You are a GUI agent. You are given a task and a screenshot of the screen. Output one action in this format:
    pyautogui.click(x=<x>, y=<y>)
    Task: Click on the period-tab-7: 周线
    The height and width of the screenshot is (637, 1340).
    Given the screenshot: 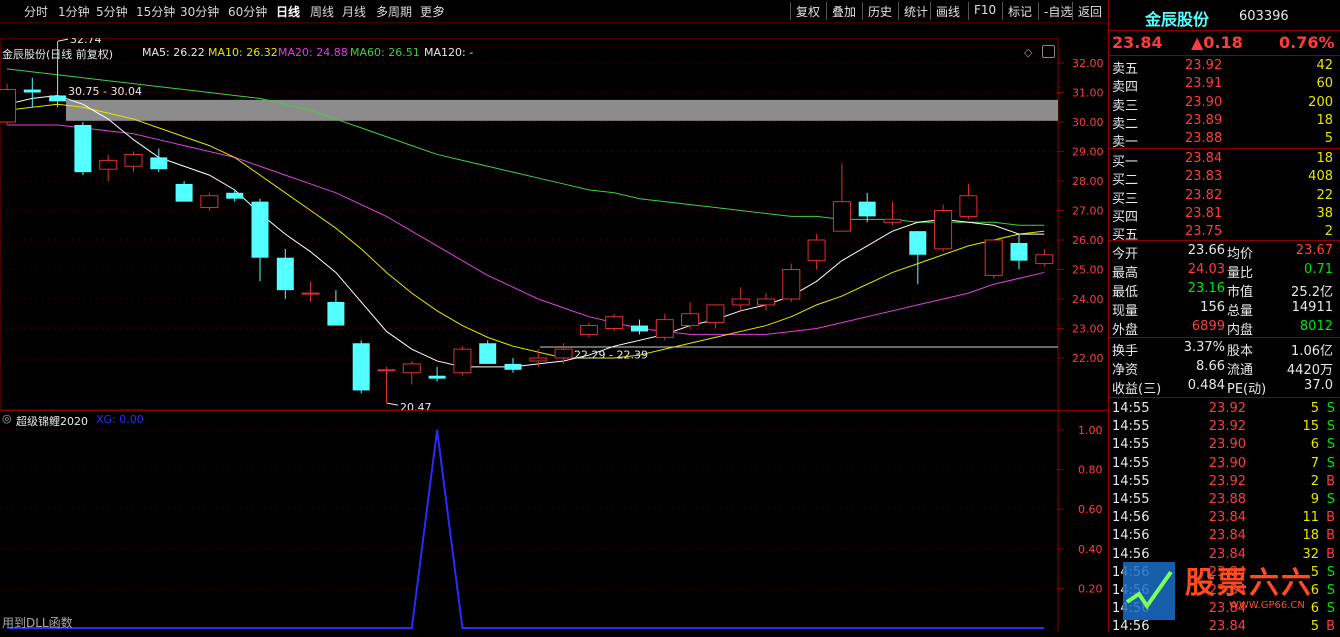 What is the action you would take?
    pyautogui.click(x=322, y=11)
    